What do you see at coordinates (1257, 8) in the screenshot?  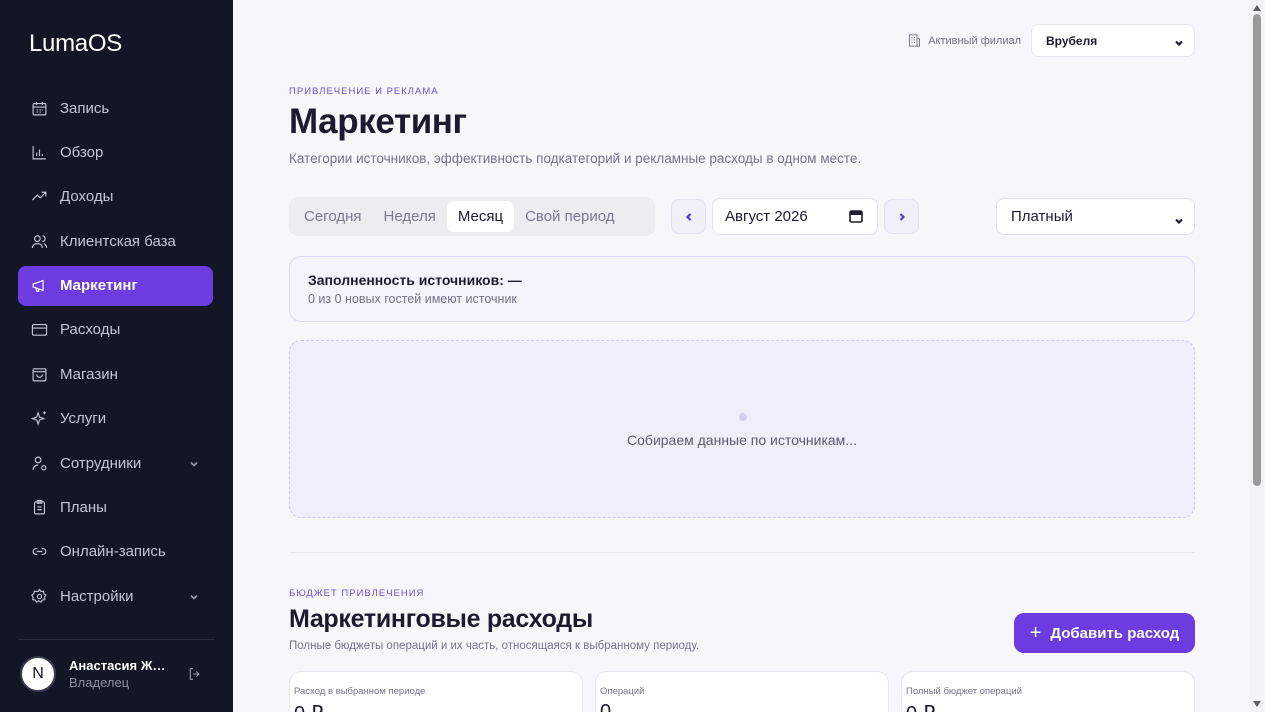 I see `scroll-up-icon` at bounding box center [1257, 8].